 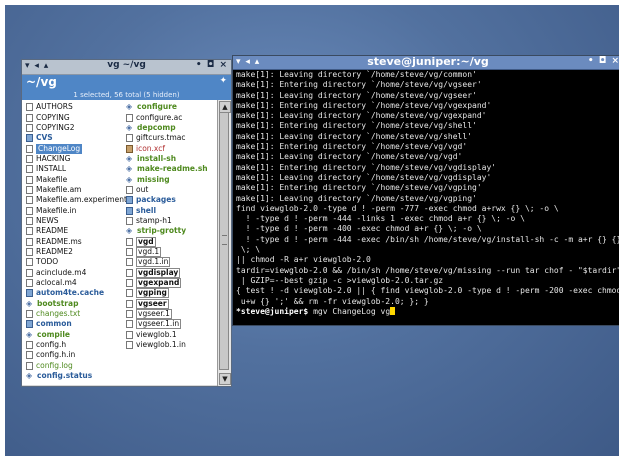 I want to click on current-path: ~/vg, so click(x=41, y=82).